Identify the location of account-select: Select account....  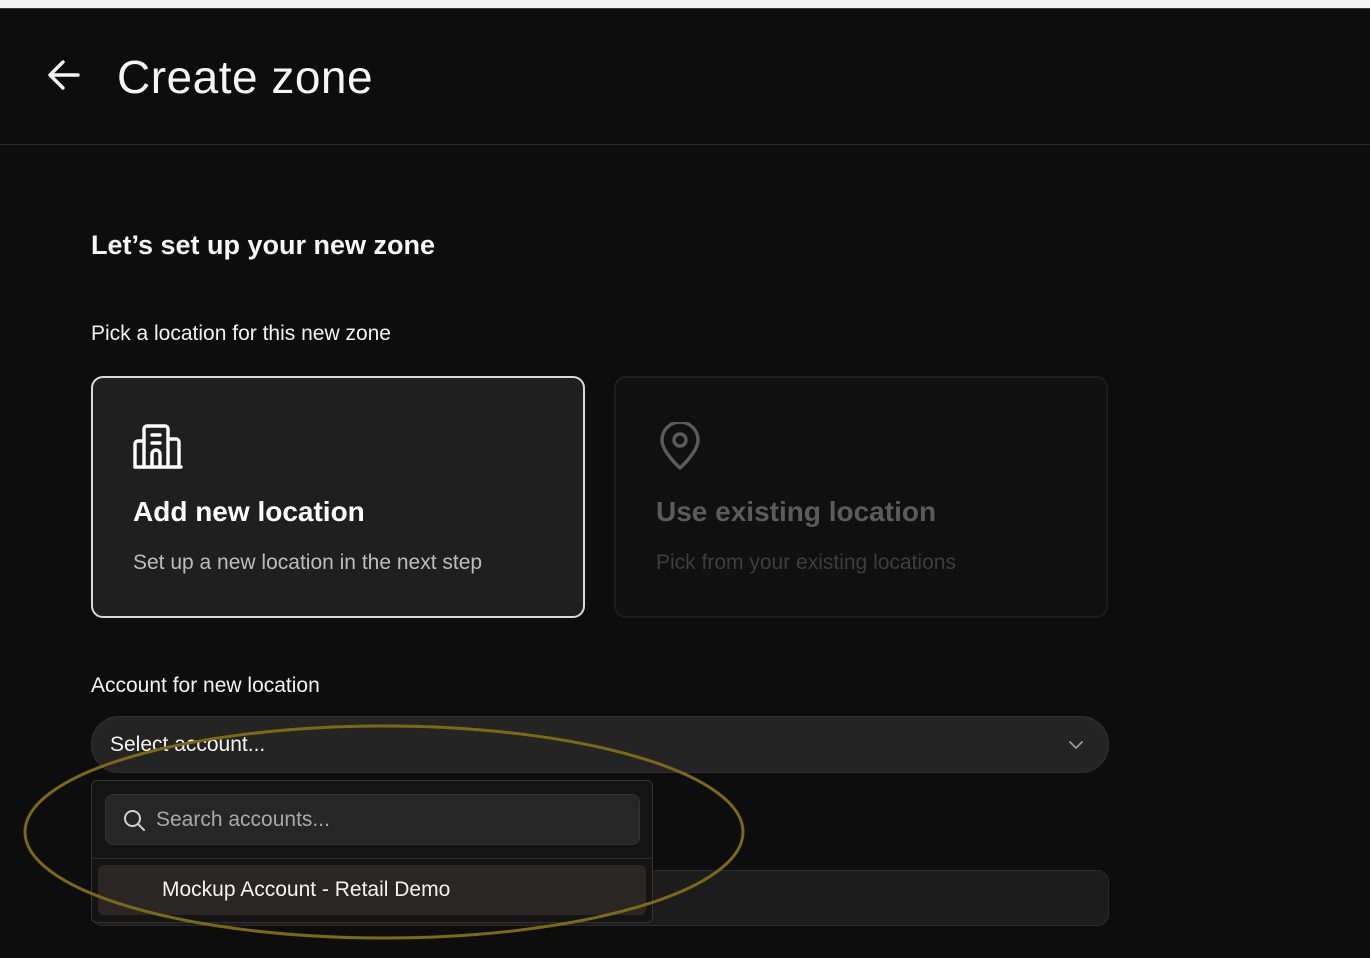
(600, 744).